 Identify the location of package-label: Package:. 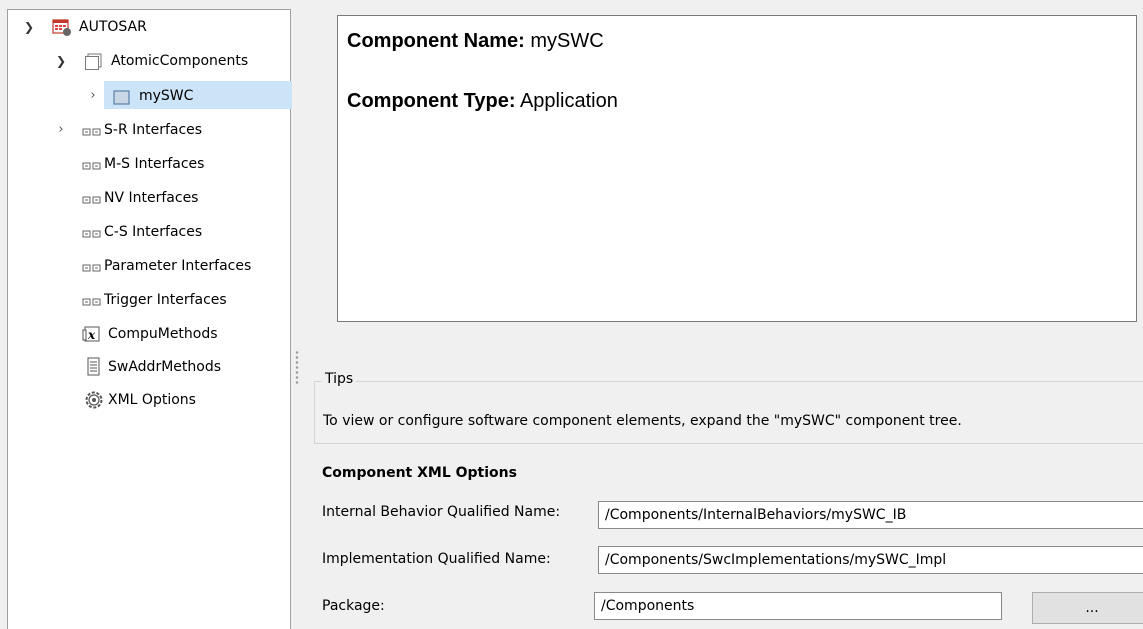
(353, 606).